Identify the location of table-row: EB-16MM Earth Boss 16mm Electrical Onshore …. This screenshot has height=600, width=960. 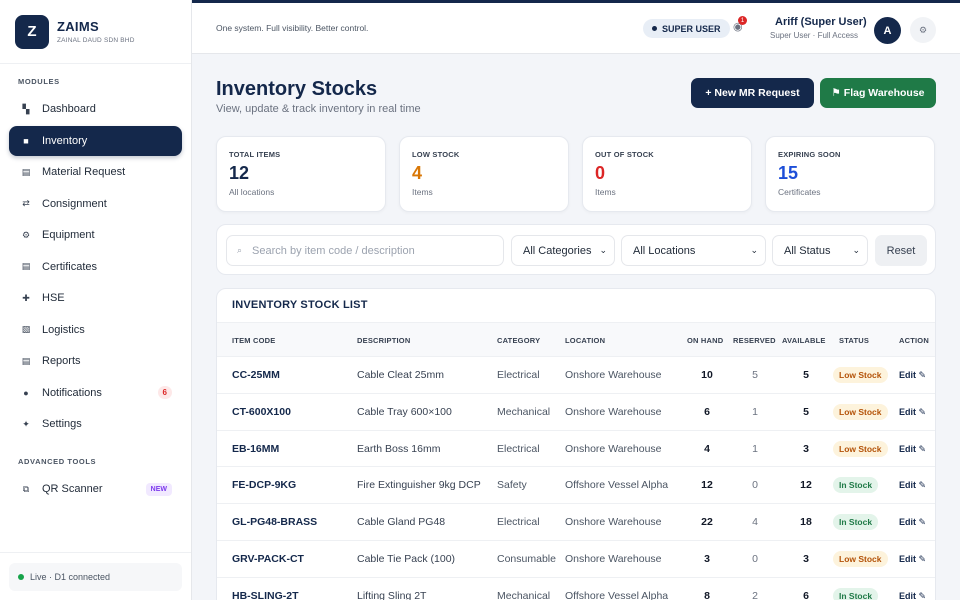
(576, 449).